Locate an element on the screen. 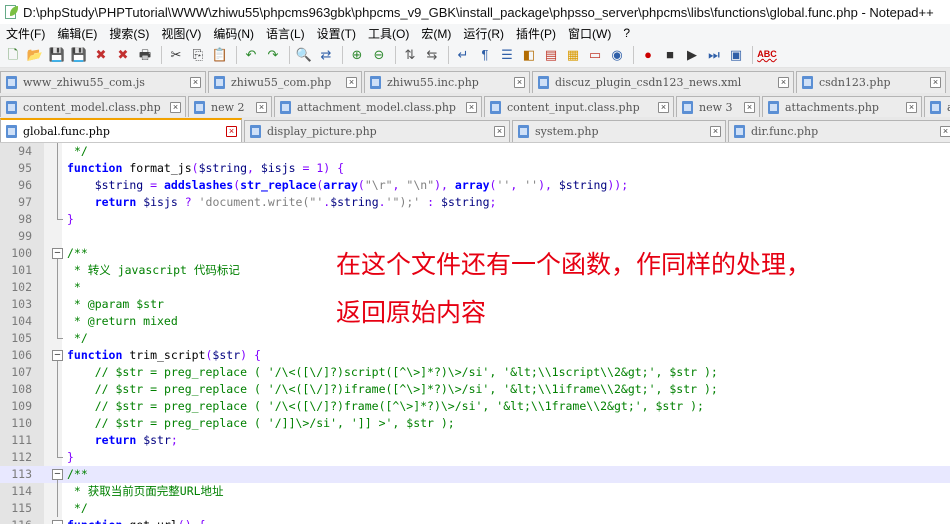 The width and height of the screenshot is (950, 524). zoom-out-icon: ⊖ is located at coordinates (379, 55).